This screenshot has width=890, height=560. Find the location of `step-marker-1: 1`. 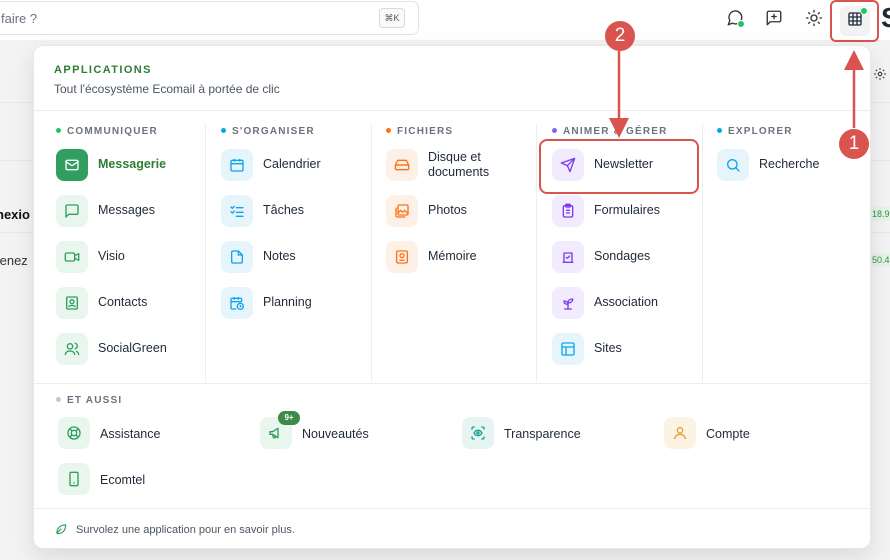

step-marker-1: 1 is located at coordinates (854, 144).